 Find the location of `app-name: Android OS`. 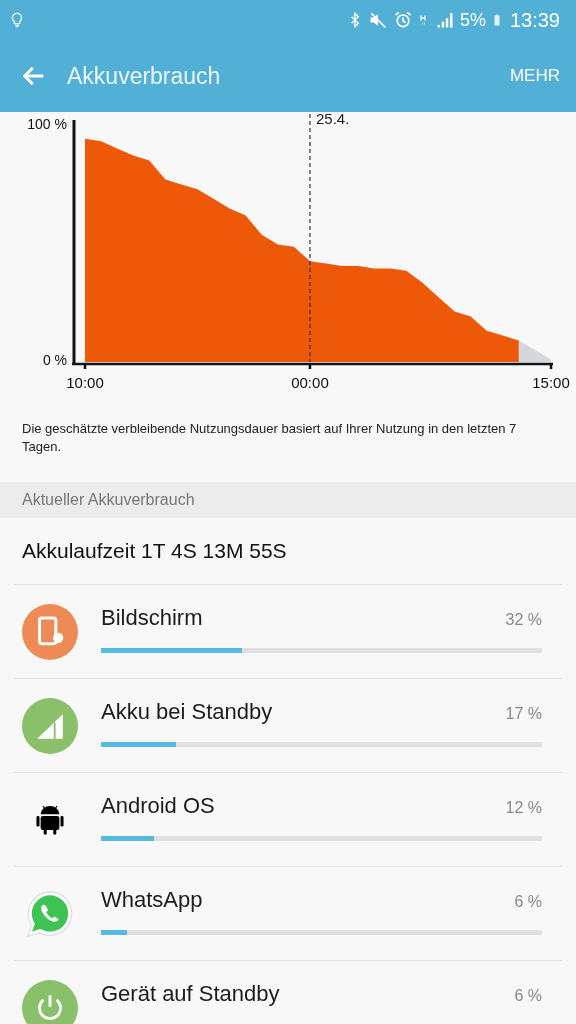

app-name: Android OS is located at coordinates (158, 805).